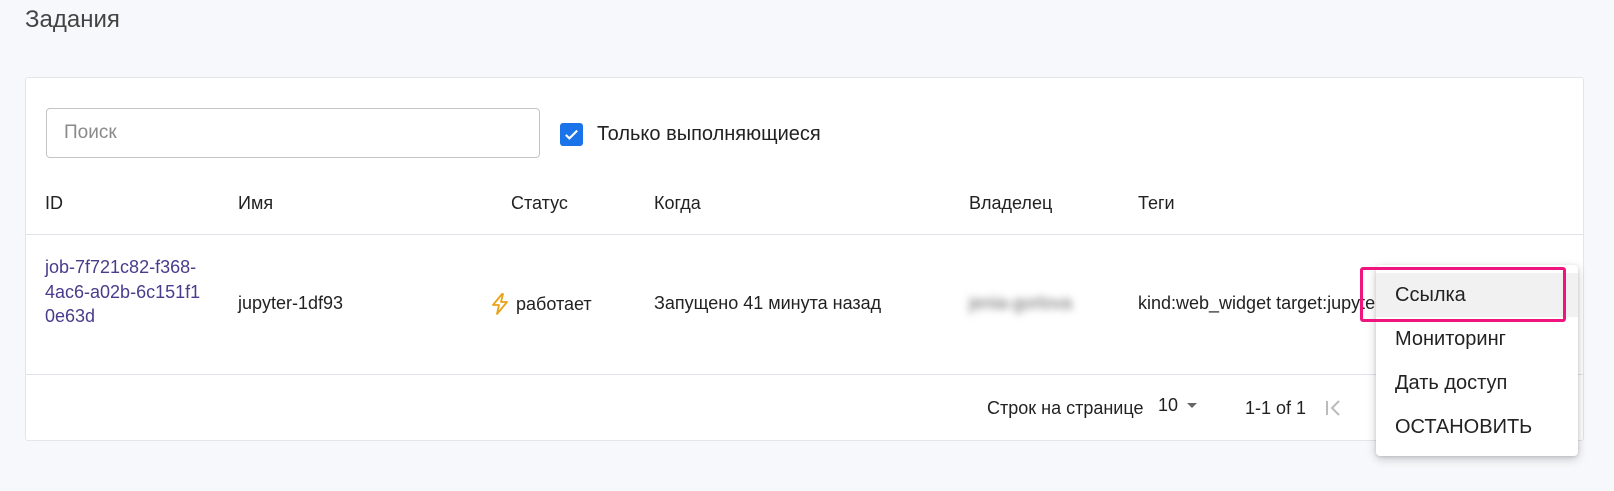 The height and width of the screenshot is (491, 1614). Describe the element at coordinates (1168, 405) in the screenshot. I see `rows-per-page-value: 10` at that location.